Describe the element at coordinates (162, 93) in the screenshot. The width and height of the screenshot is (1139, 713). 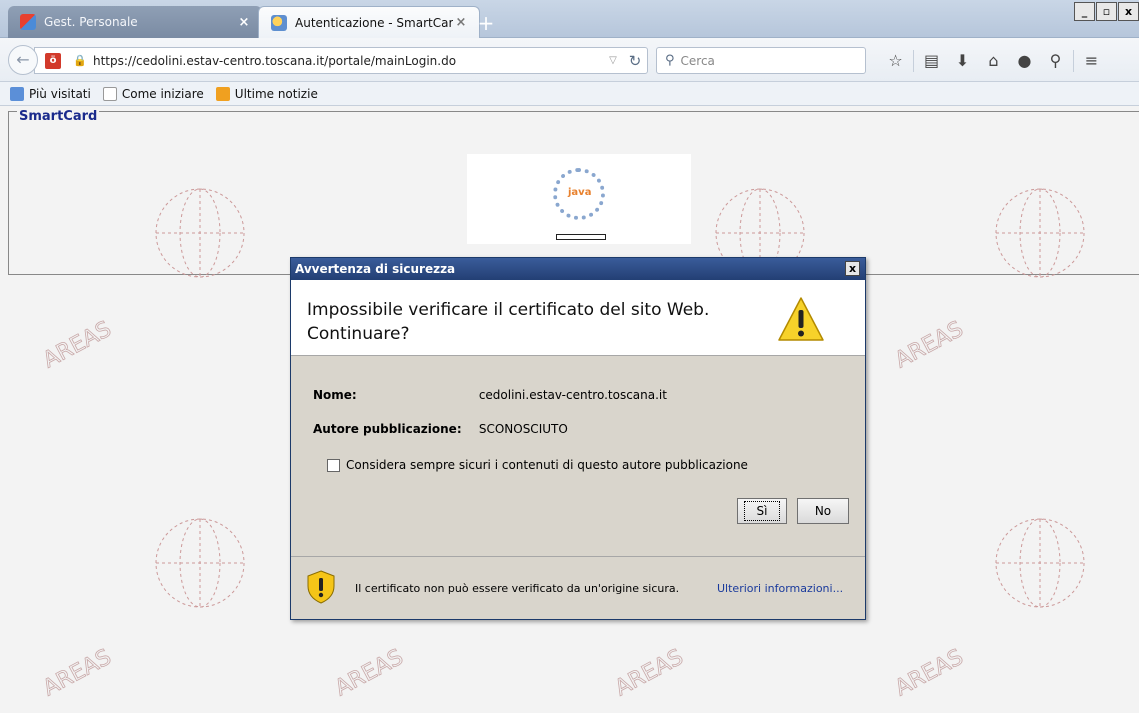
I see `bookmark-label: Come iniziare` at that location.